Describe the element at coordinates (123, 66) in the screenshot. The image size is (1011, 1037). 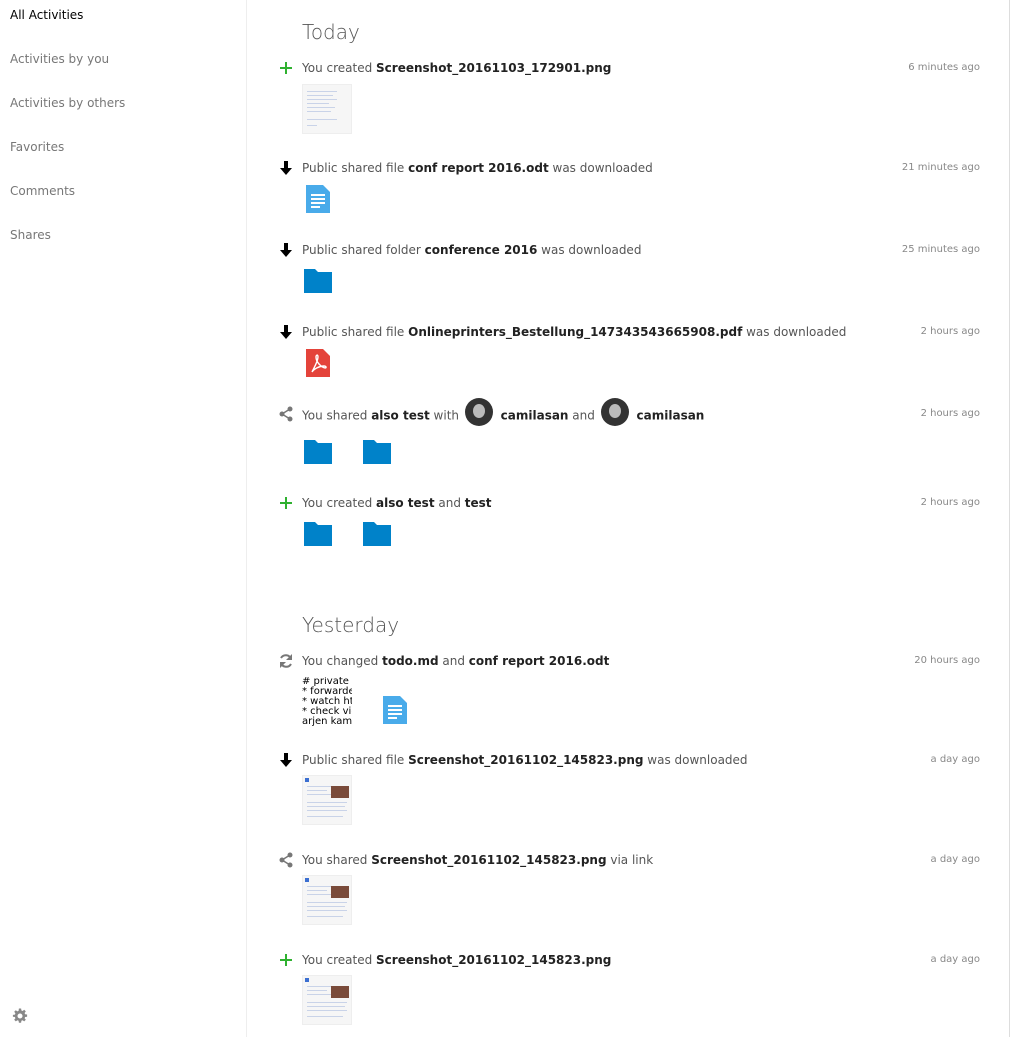
I see `nav-activities-by-you: Activities by you` at that location.